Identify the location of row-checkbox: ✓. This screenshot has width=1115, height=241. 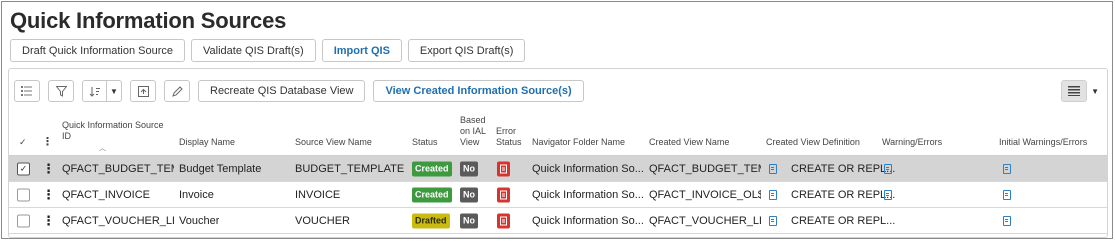
(23, 168).